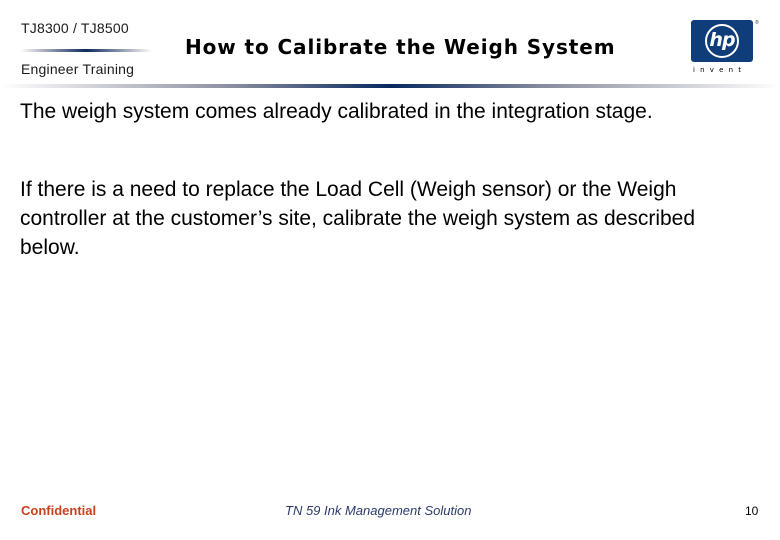  What do you see at coordinates (720, 70) in the screenshot?
I see `logo-tagline: invent` at bounding box center [720, 70].